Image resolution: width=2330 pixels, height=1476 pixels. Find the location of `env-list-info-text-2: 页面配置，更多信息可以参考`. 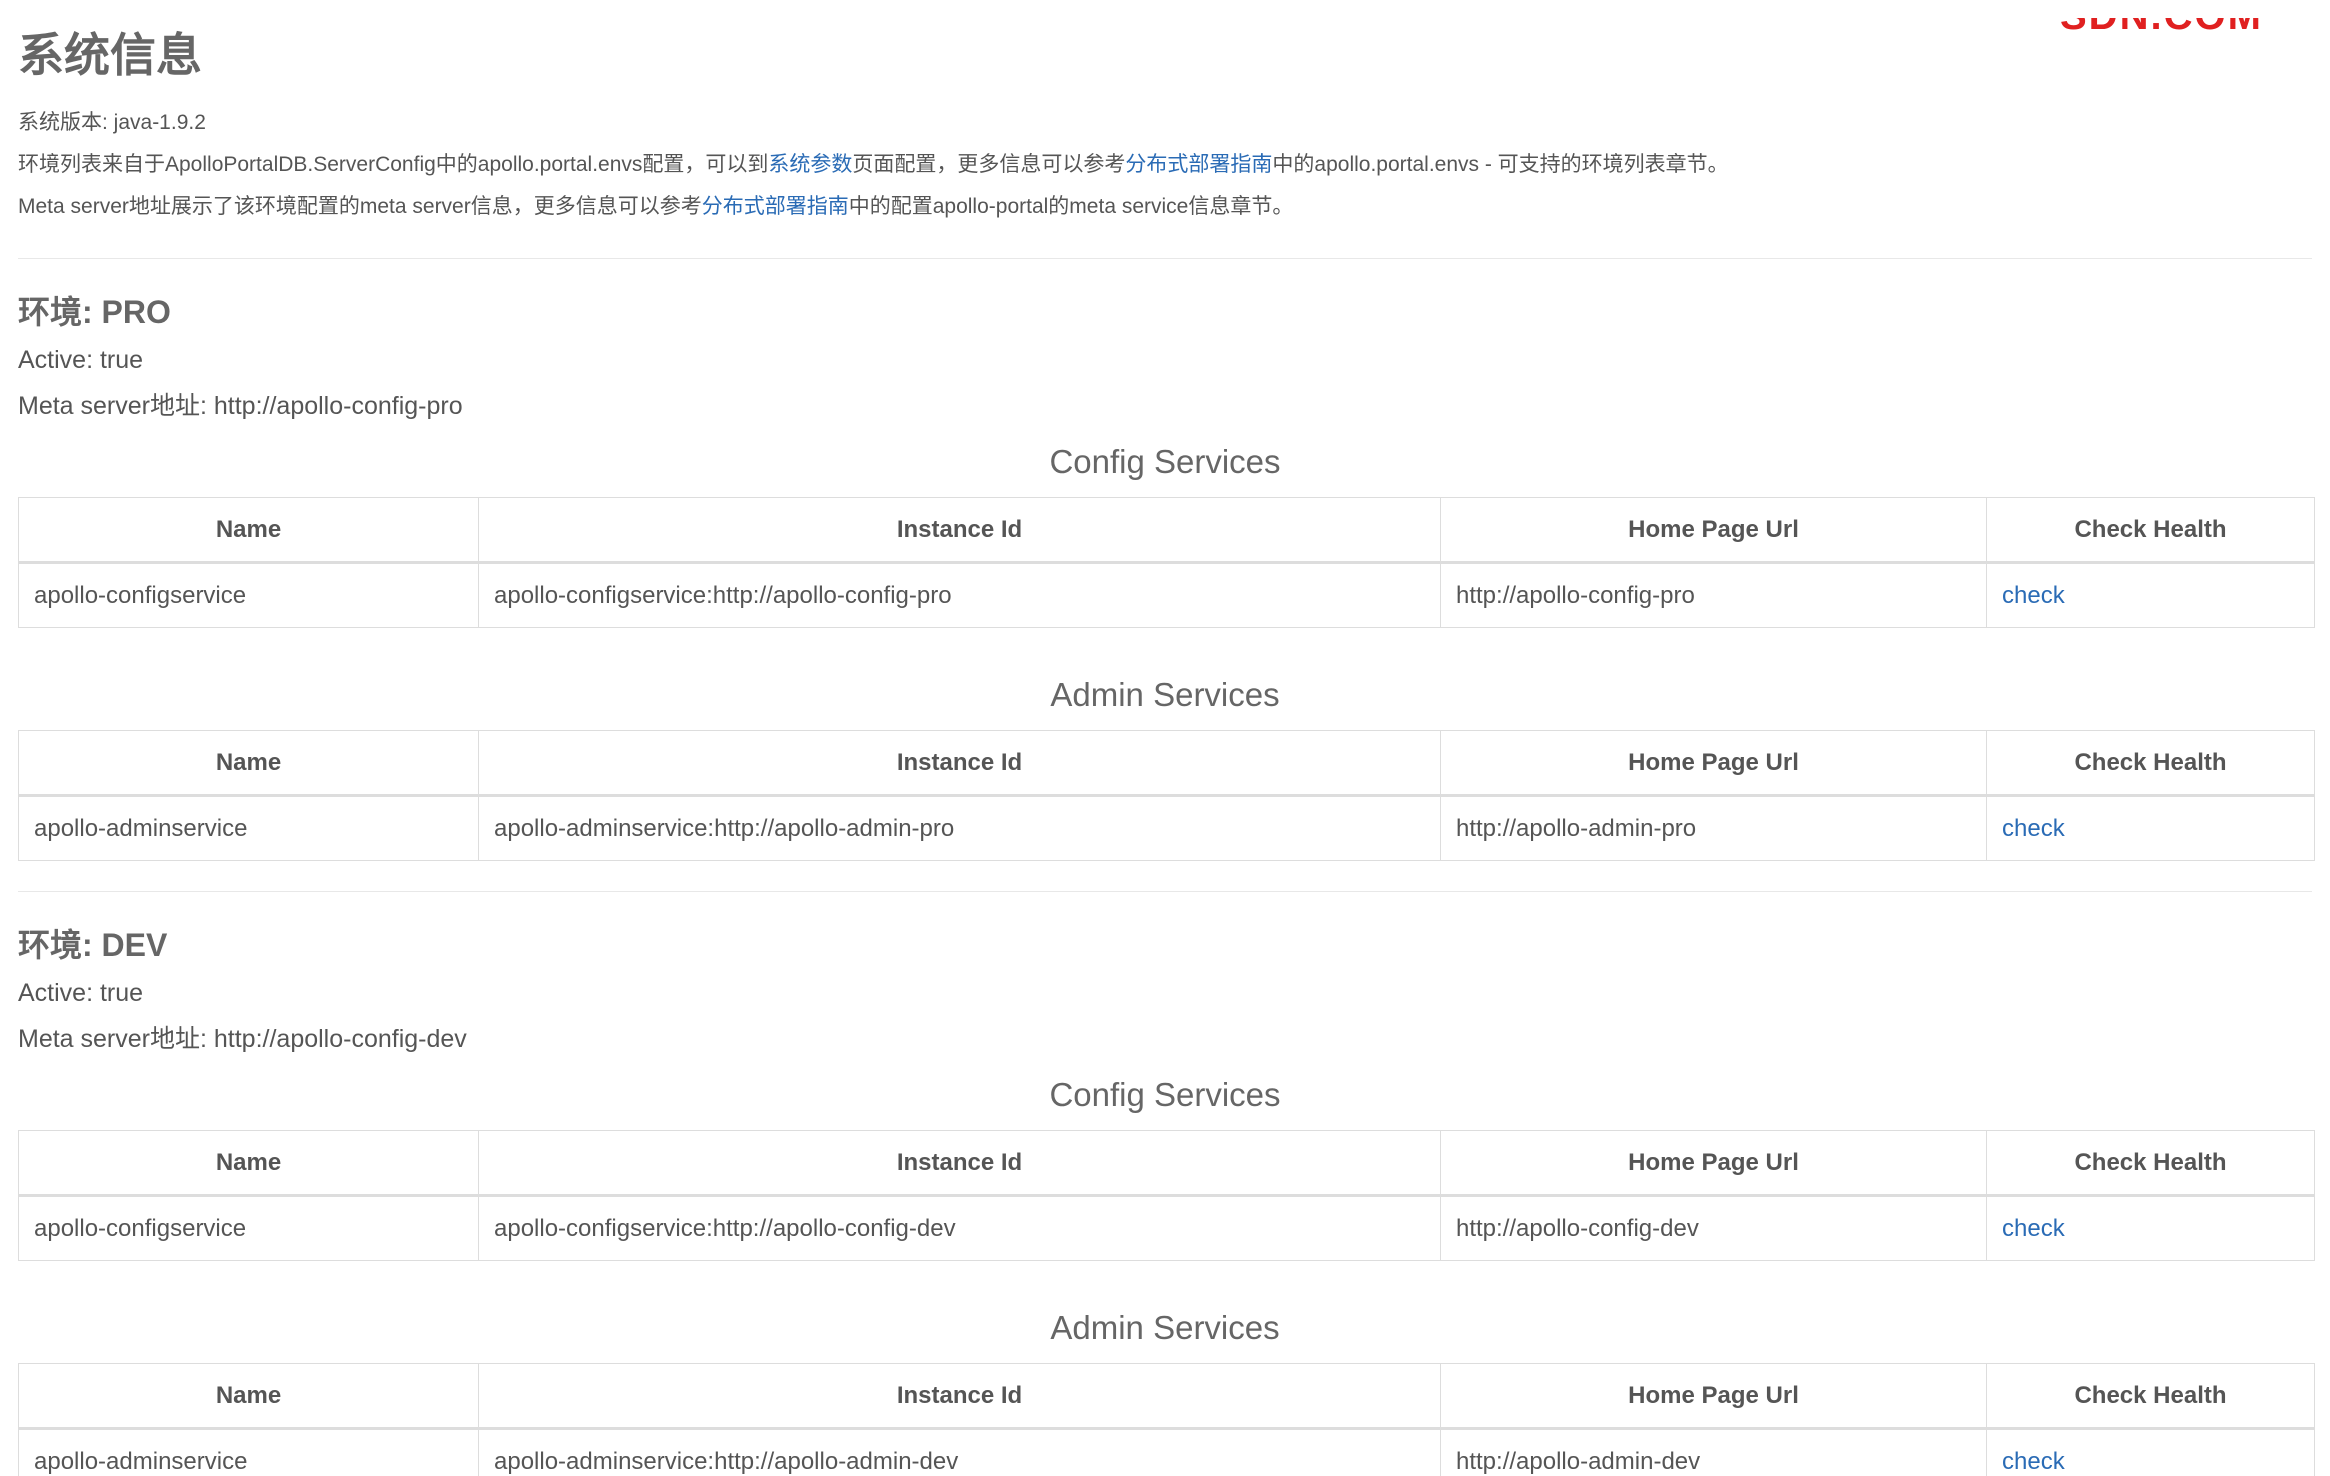

env-list-info-text-2: 页面配置，更多信息可以参考 is located at coordinates (989, 164).